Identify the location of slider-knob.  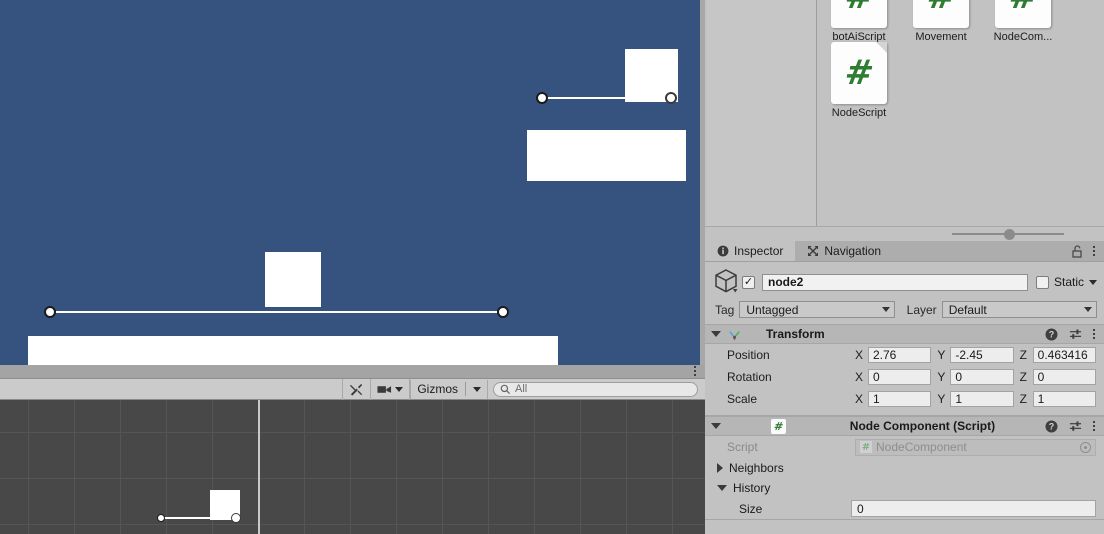
(1009, 234).